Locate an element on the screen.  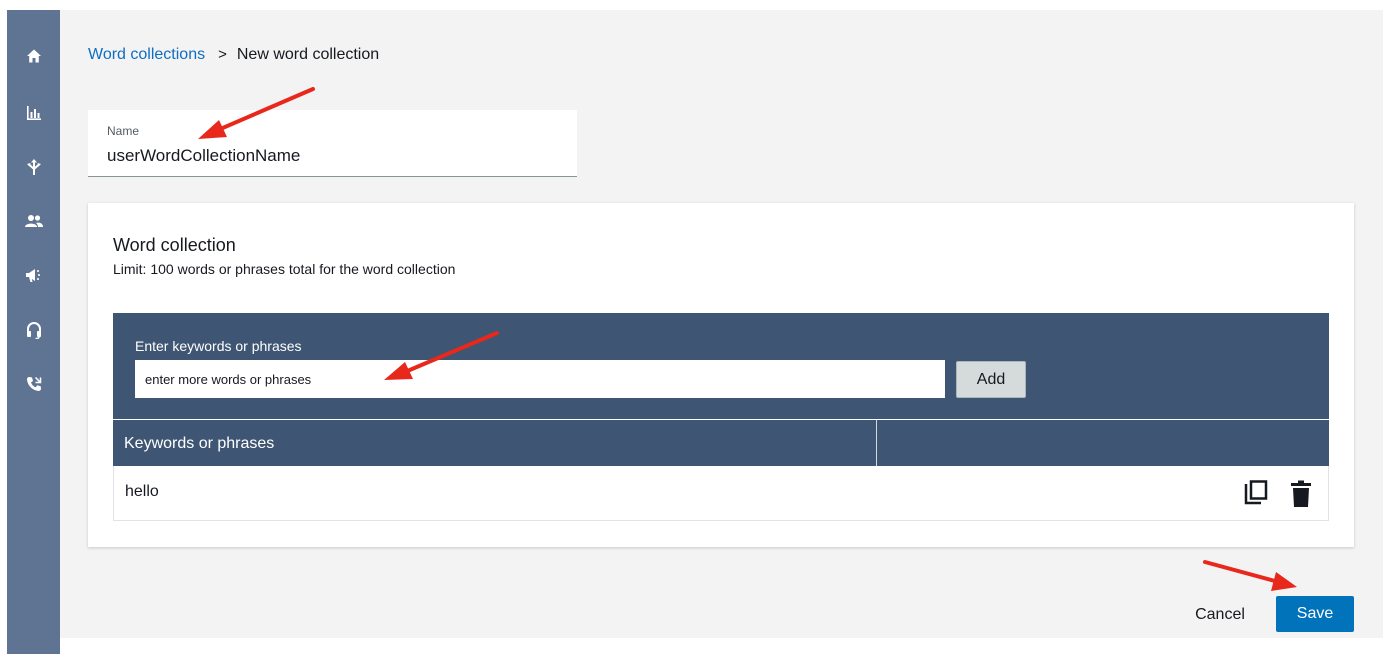
delete-icon is located at coordinates (1301, 494).